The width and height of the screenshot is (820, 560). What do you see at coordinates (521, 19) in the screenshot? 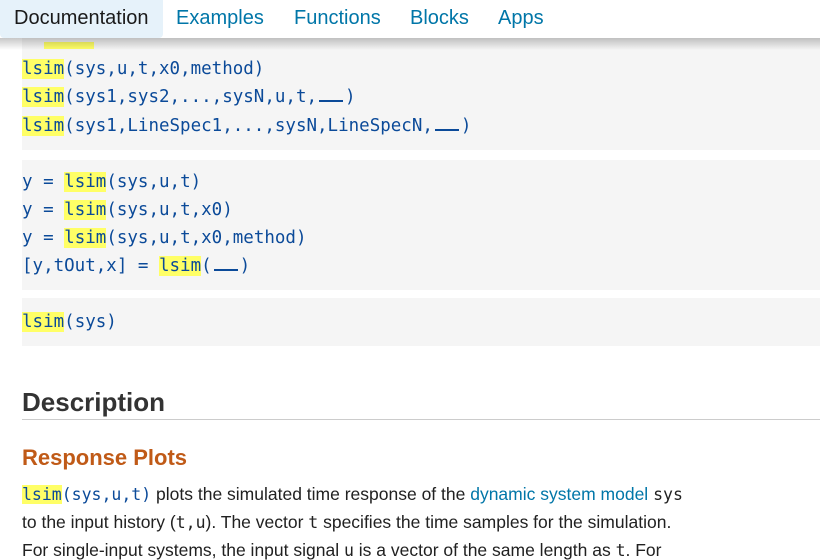
I see `tab-apps: Apps` at bounding box center [521, 19].